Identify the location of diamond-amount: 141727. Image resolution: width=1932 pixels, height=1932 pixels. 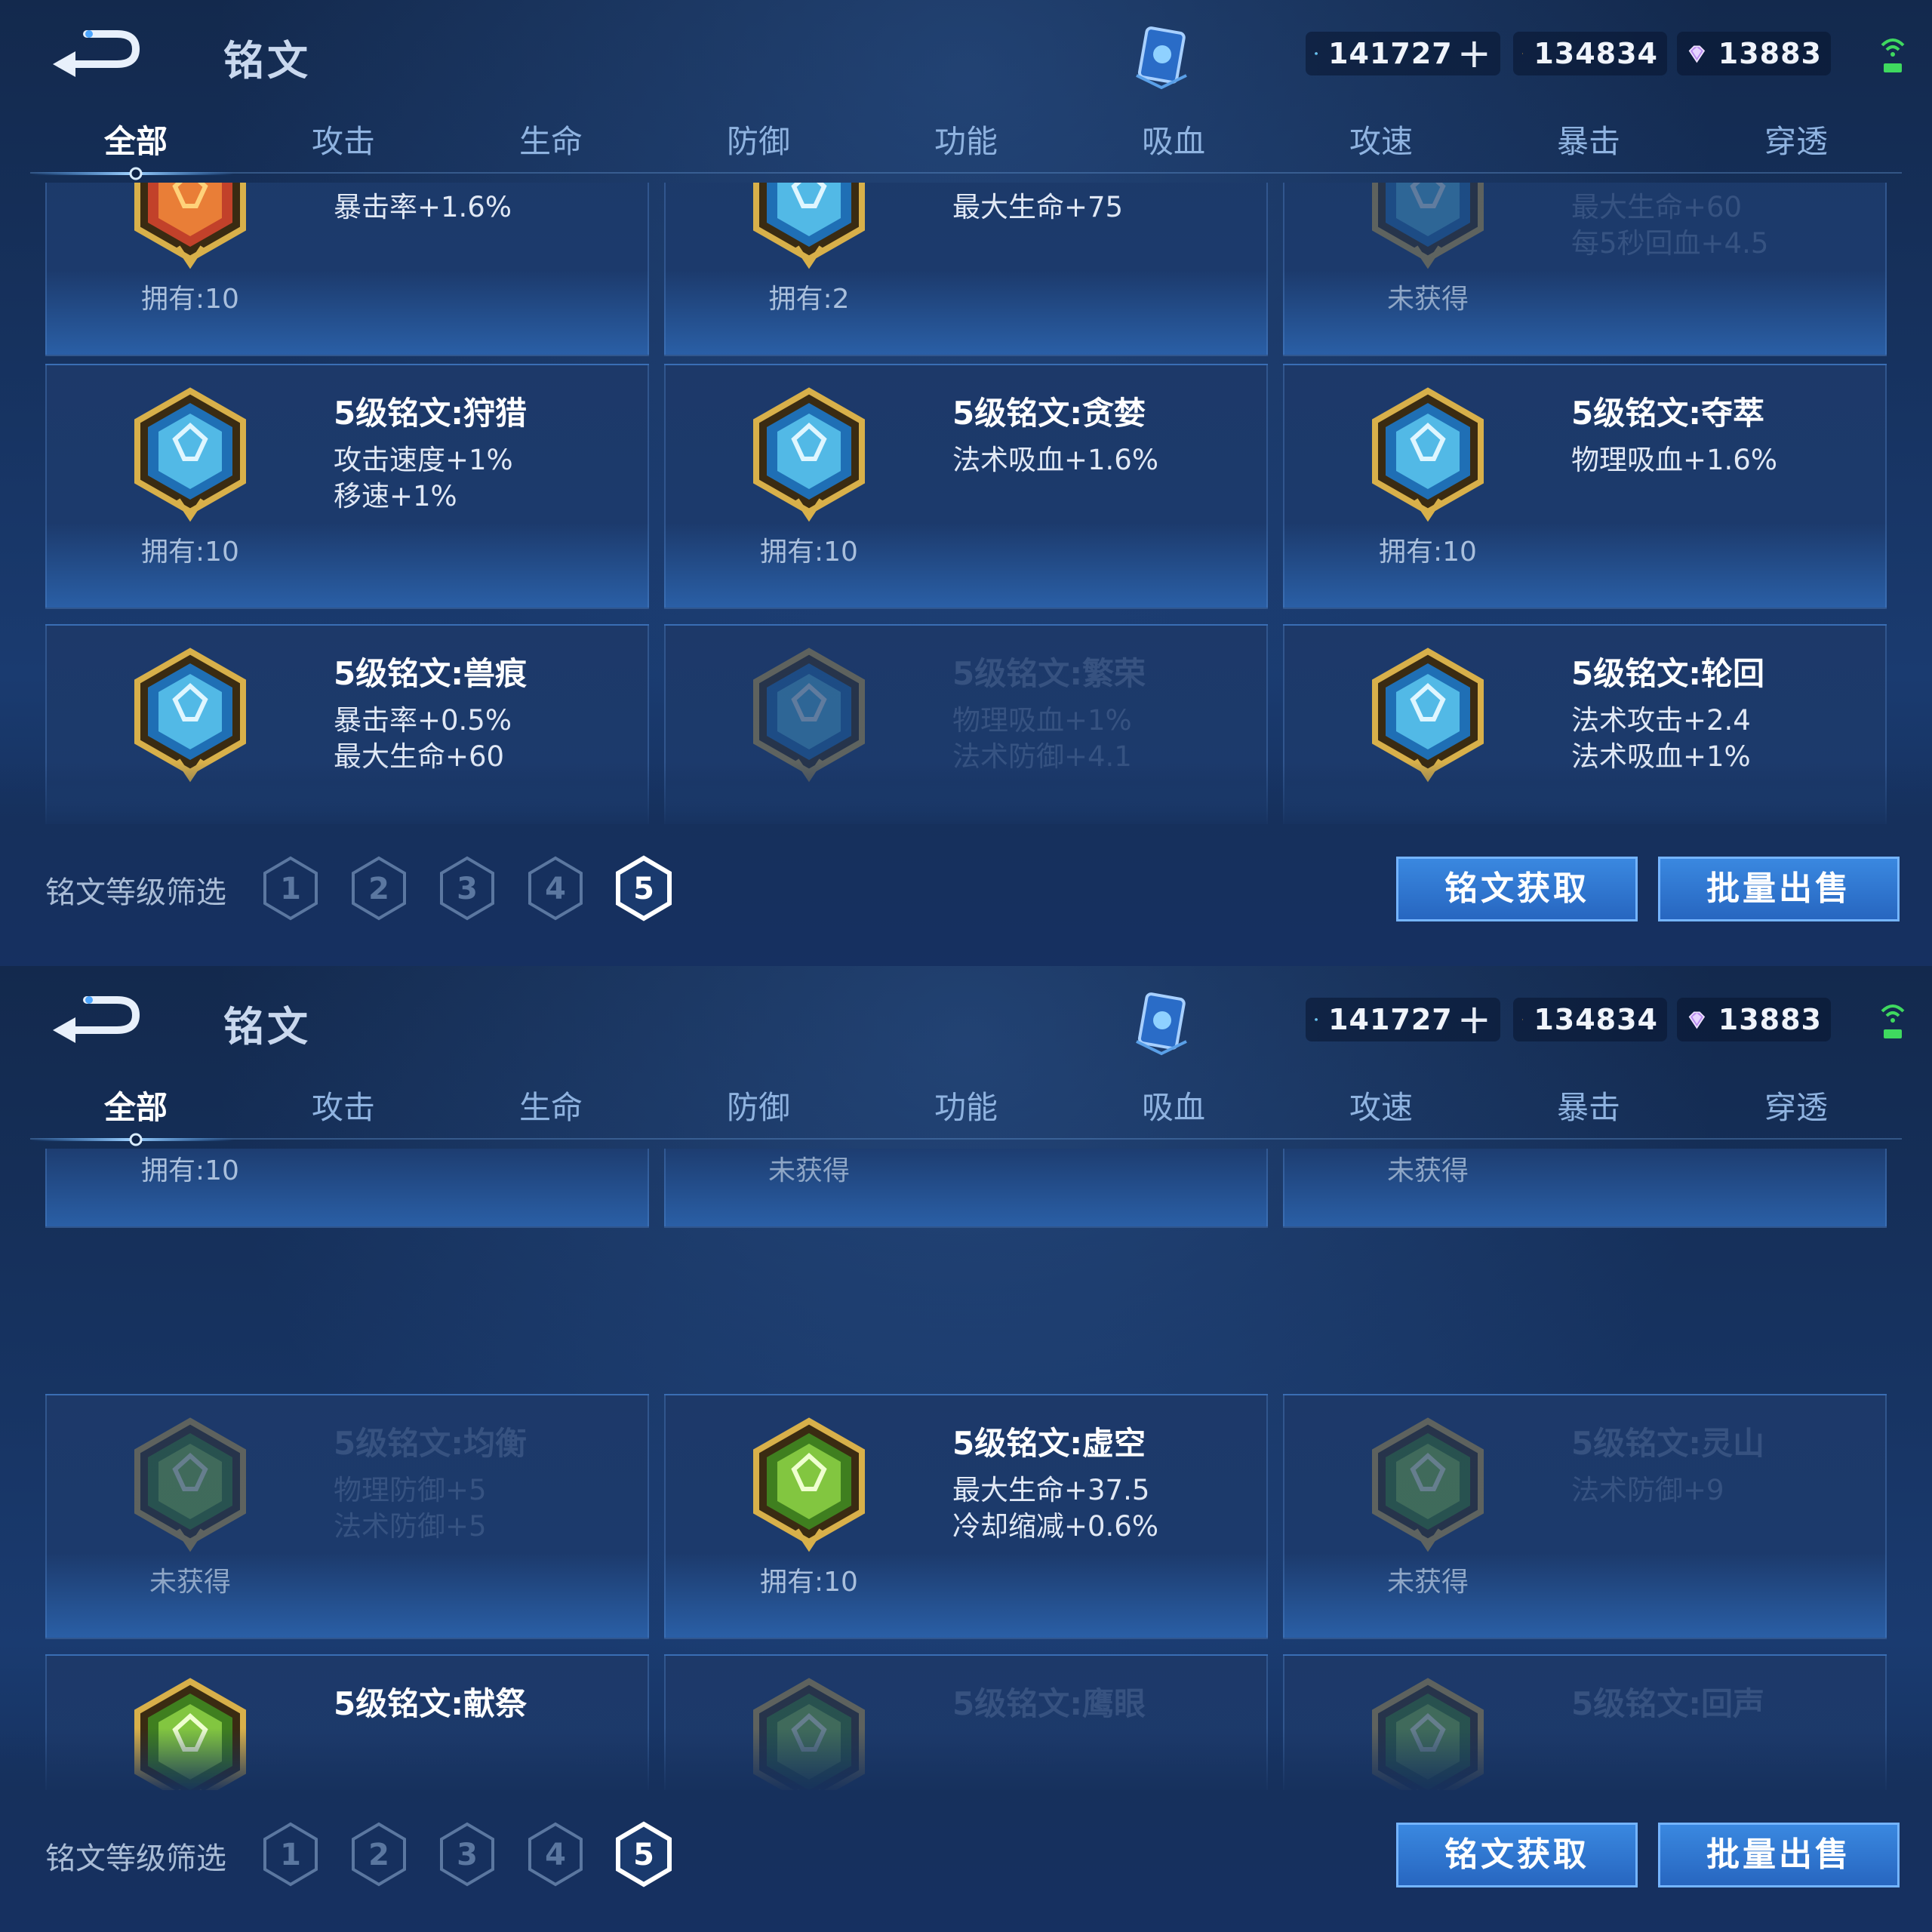
(1390, 53).